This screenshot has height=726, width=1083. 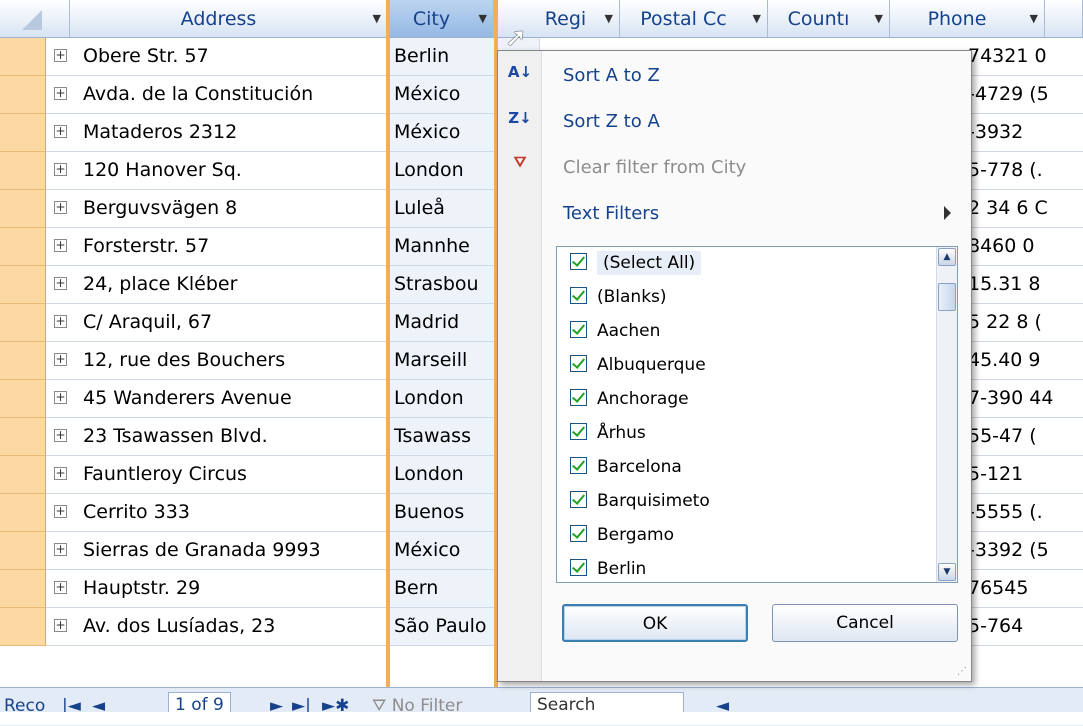 I want to click on address-cell: 12, rue des Bouchers, so click(x=254, y=360).